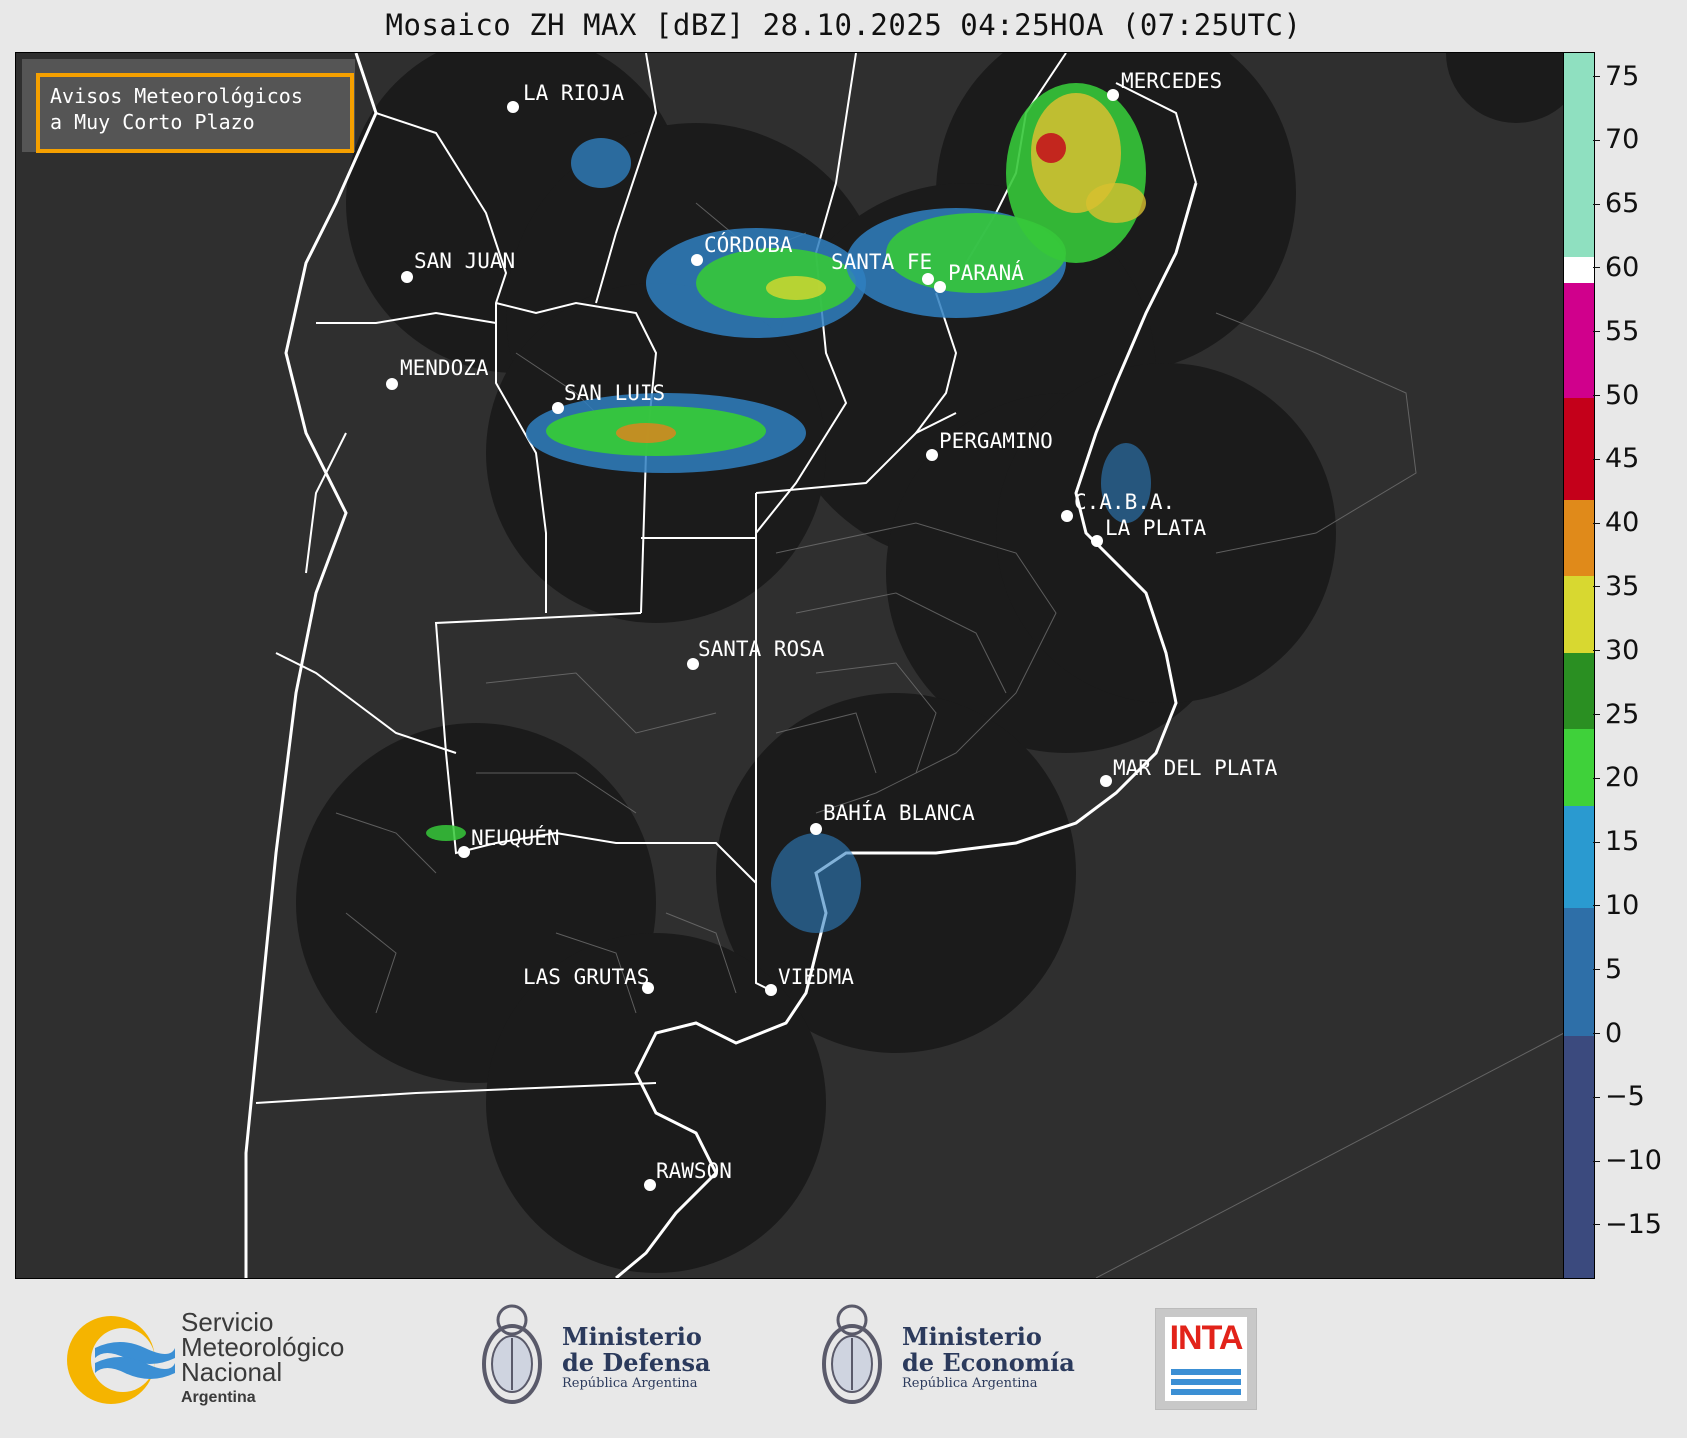 Image resolution: width=1687 pixels, height=1438 pixels. I want to click on city-marker-viedma, so click(771, 990).